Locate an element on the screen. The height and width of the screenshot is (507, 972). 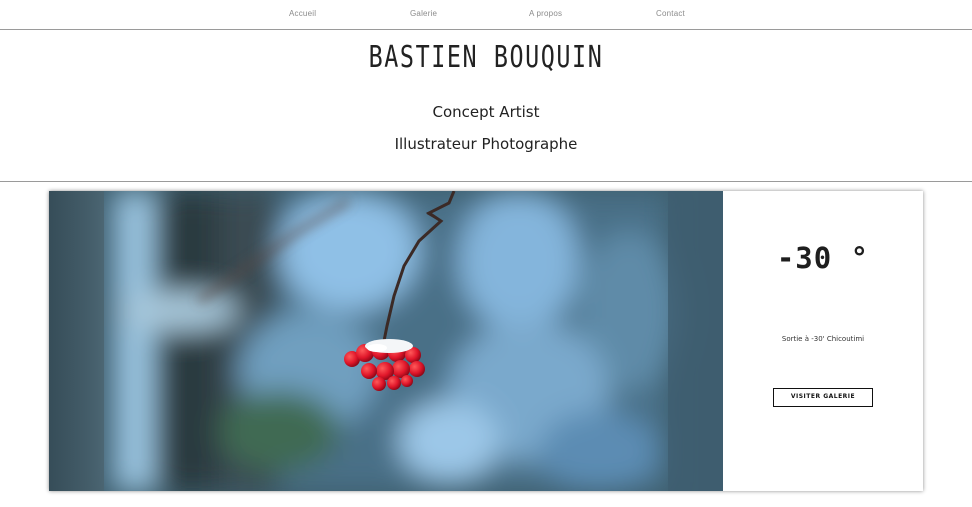
site-title: BASTIEN BOUQUIN is located at coordinates (486, 57).